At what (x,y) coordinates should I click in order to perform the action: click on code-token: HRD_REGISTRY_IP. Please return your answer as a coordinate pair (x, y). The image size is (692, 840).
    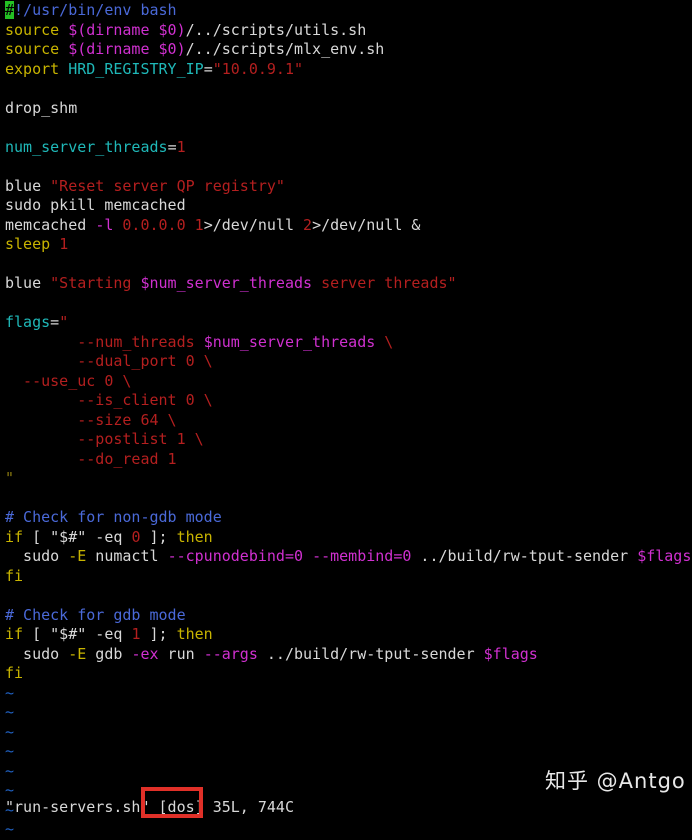
    Looking at the image, I should click on (136, 68).